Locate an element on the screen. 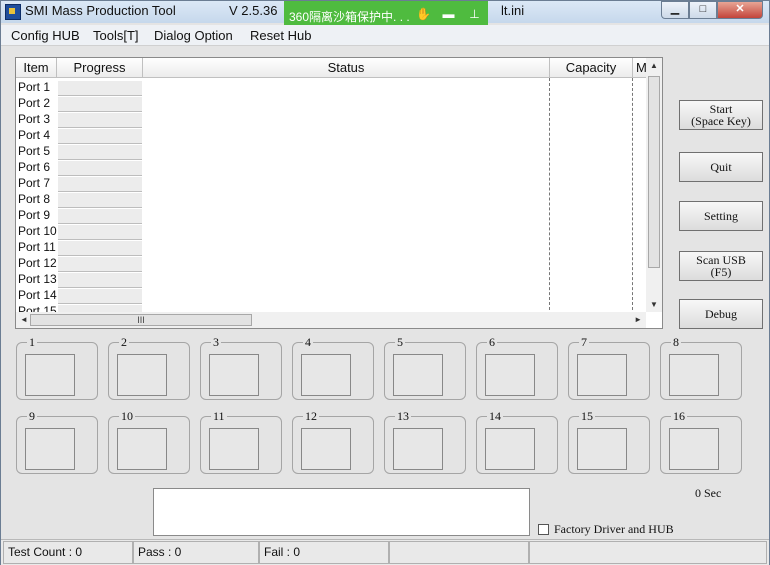  log-box is located at coordinates (341, 512).